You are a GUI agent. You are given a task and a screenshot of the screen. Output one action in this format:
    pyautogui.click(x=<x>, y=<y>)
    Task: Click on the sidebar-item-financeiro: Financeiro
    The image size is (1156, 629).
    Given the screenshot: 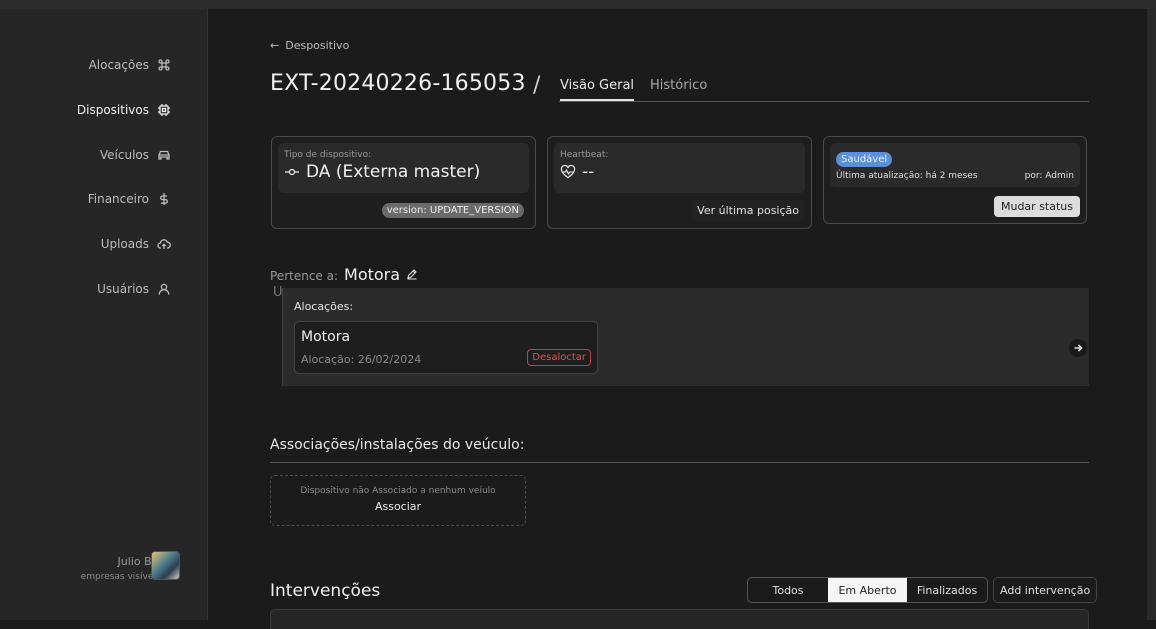 What is the action you would take?
    pyautogui.click(x=129, y=199)
    